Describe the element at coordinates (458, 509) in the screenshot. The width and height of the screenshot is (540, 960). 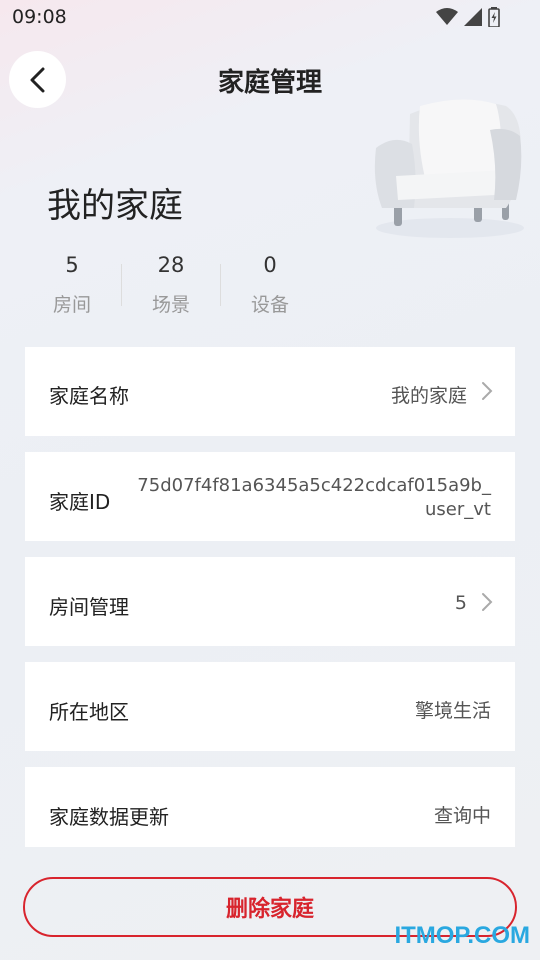
I see `home-id-value-line2: user_vt` at that location.